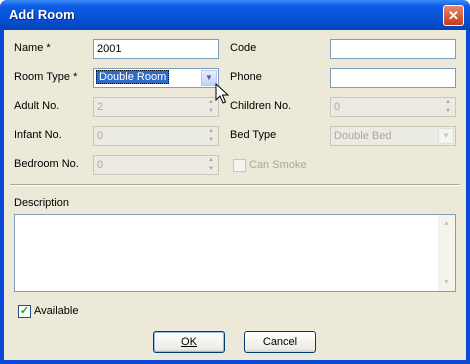  I want to click on infant-value: 0, so click(100, 136).